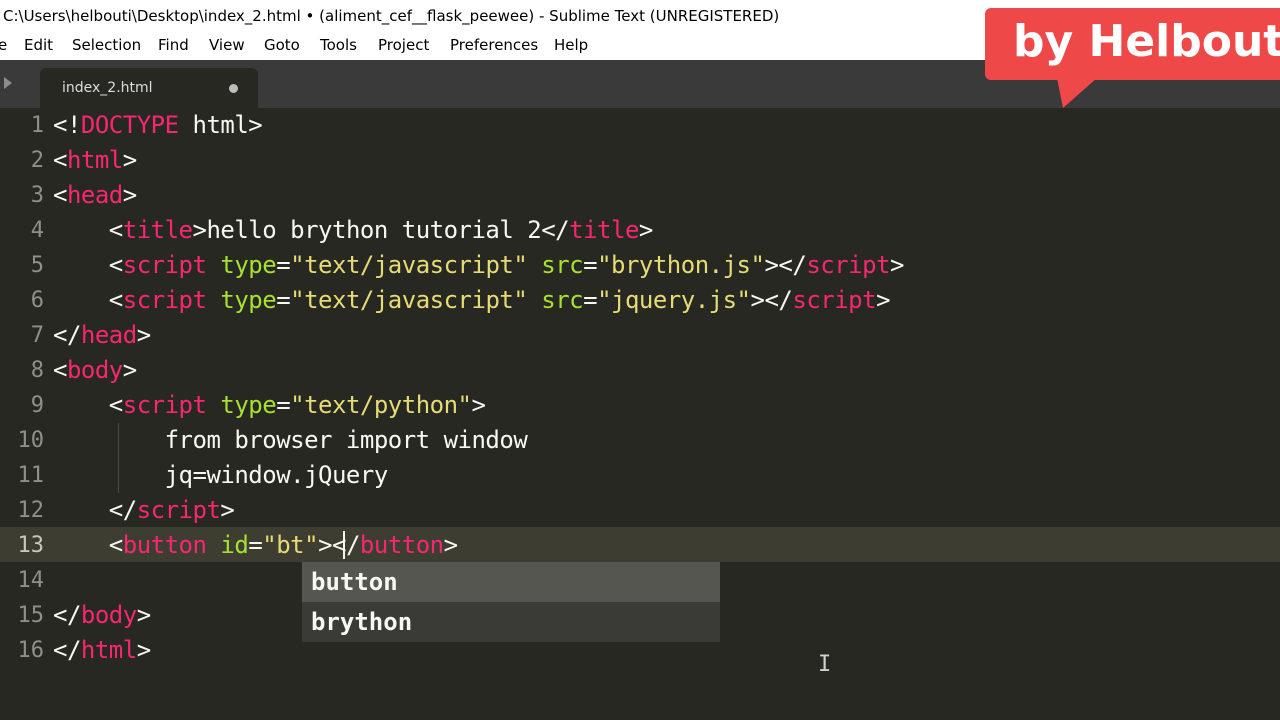 The width and height of the screenshot is (1280, 720). Describe the element at coordinates (233, 88) in the screenshot. I see `unsaved-dot-icon` at that location.